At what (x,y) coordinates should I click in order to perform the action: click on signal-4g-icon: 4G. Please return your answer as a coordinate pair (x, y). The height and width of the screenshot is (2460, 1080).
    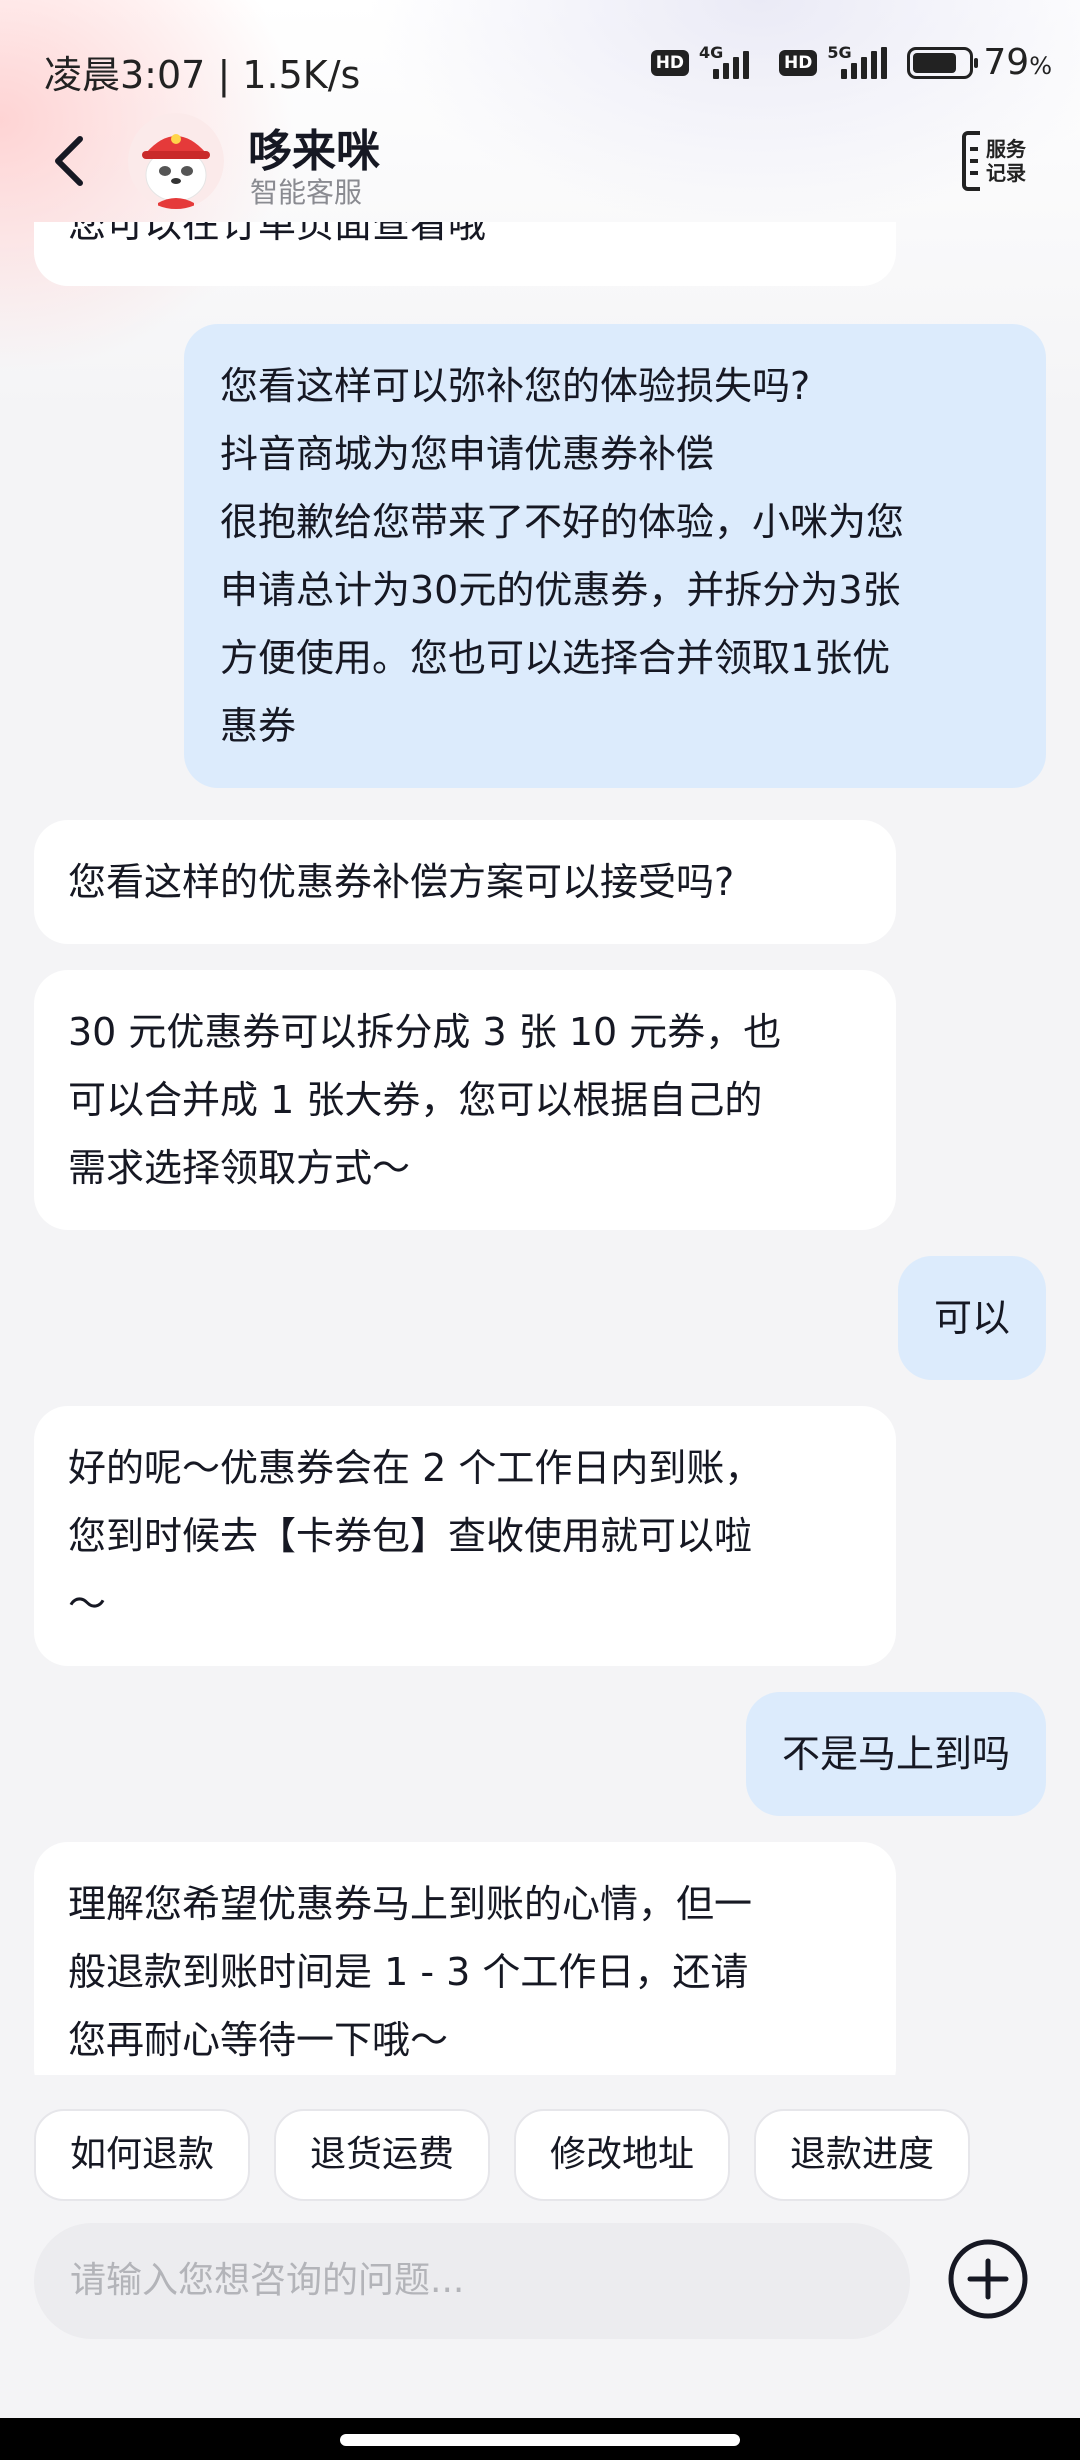
    Looking at the image, I should click on (734, 63).